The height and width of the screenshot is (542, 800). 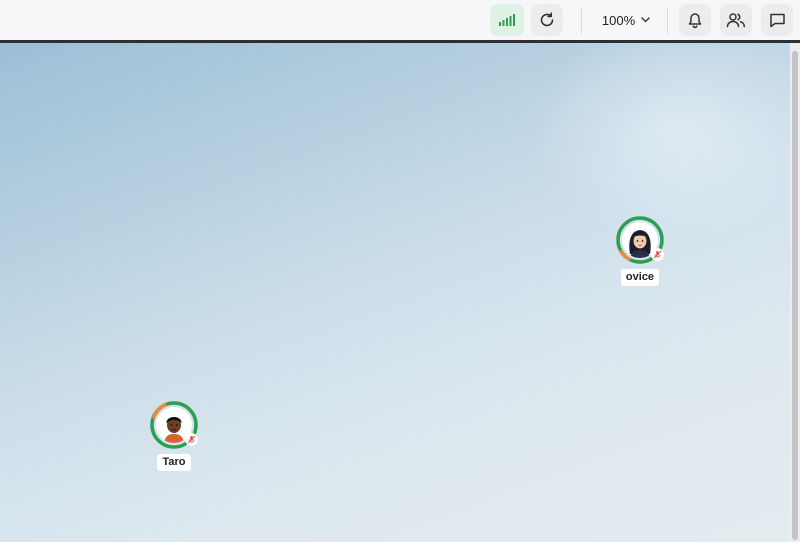 I want to click on bell-icon, so click(x=695, y=20).